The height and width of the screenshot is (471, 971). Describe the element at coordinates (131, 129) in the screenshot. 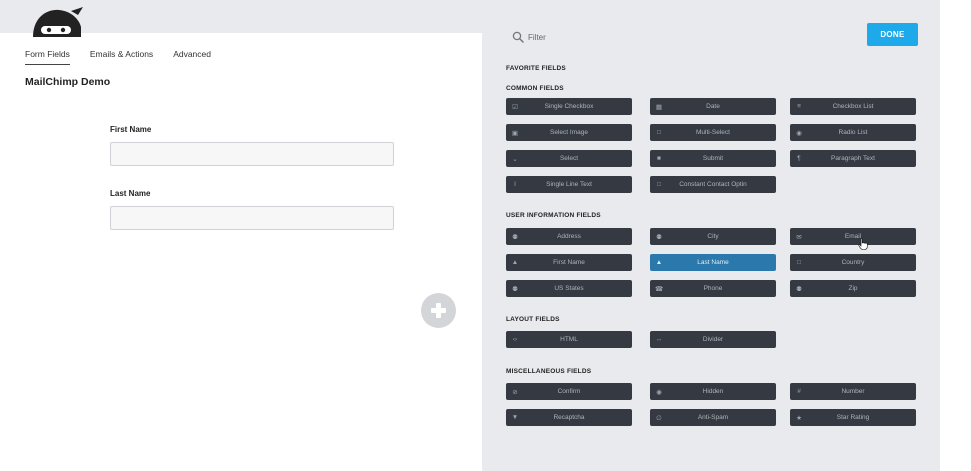

I see `first-name-label: First Name` at that location.